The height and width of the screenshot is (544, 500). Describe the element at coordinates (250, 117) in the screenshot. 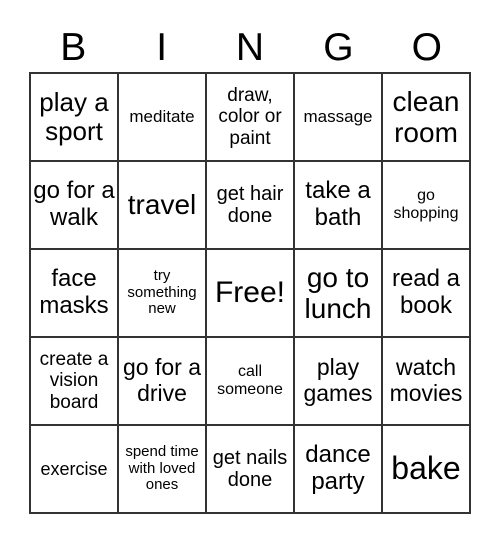

I see `bingo-cell: draw, color or paint` at that location.